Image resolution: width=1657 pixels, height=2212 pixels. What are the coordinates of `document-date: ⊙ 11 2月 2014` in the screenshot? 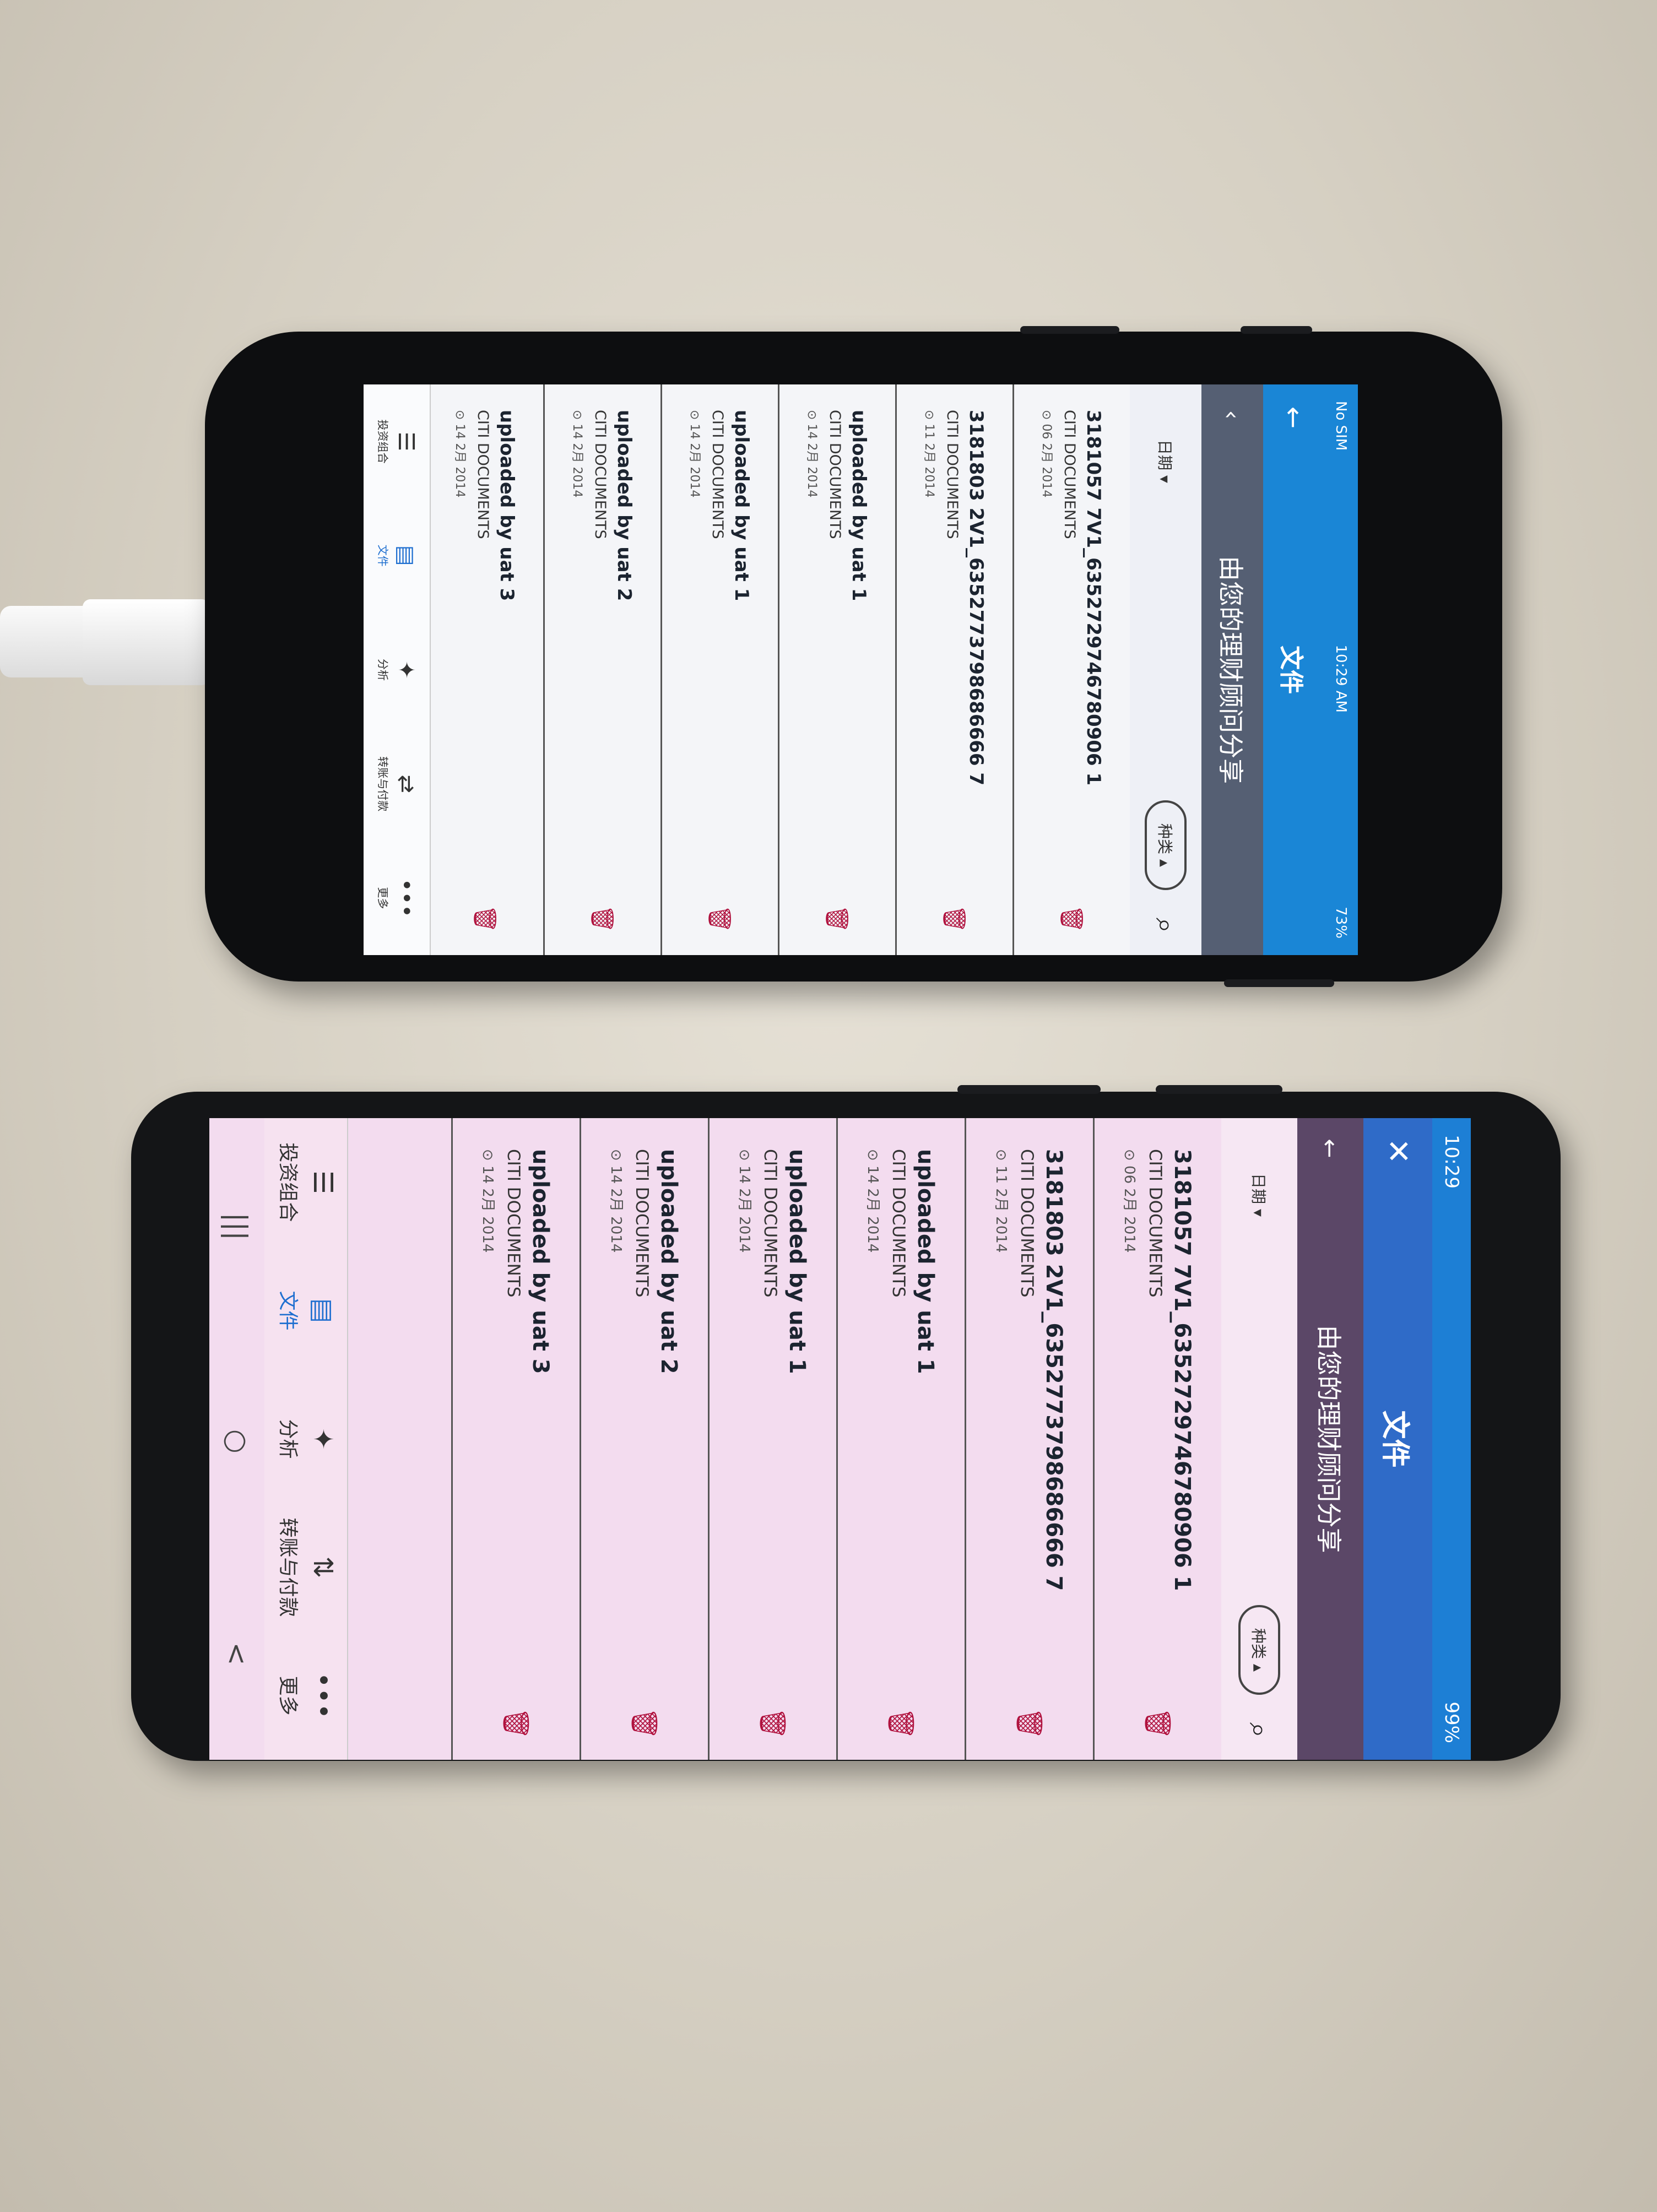 It's located at (929, 454).